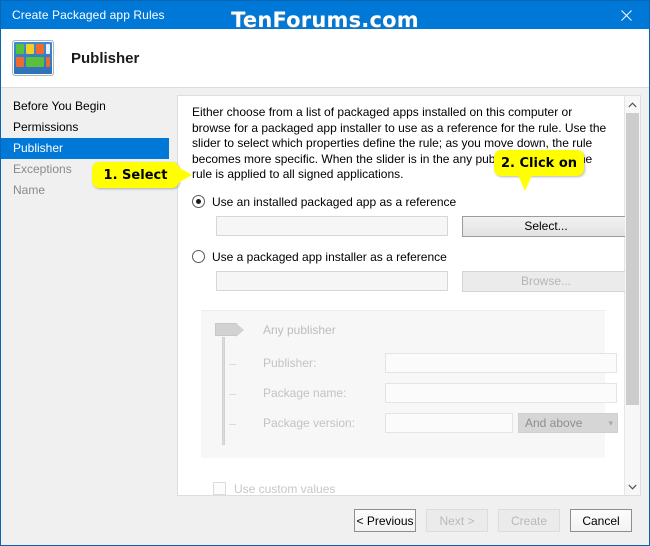  I want to click on package-version-row: Package version: And above ▾, so click(409, 423).